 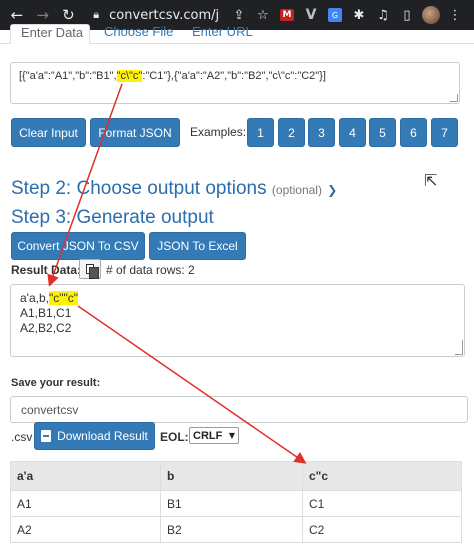 I want to click on chevron-down-icon: ▼, so click(x=231, y=435).